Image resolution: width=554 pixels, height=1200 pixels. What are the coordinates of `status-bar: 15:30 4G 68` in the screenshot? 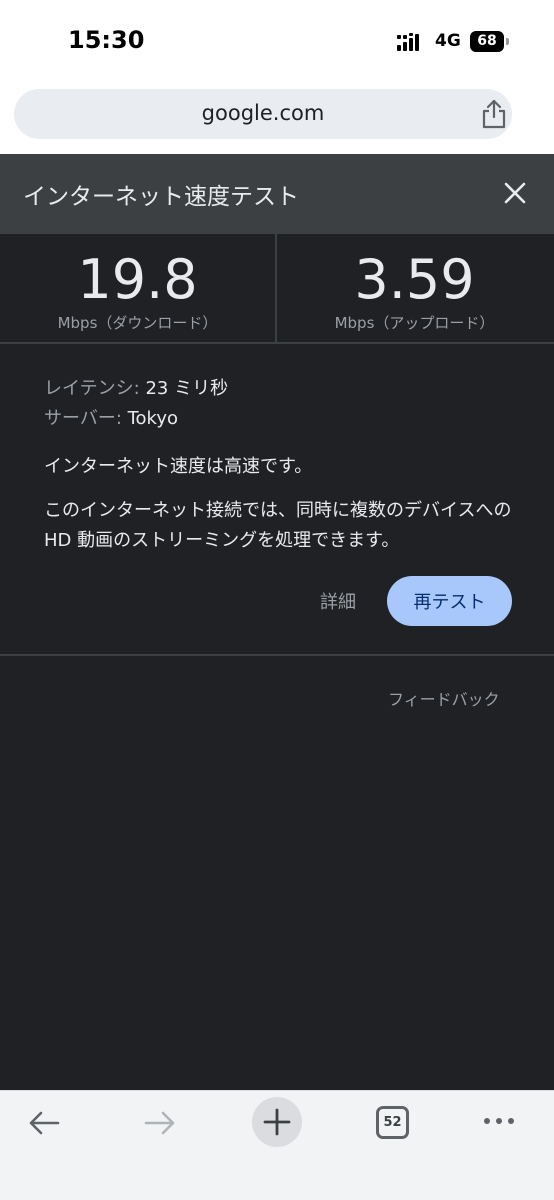 It's located at (277, 41).